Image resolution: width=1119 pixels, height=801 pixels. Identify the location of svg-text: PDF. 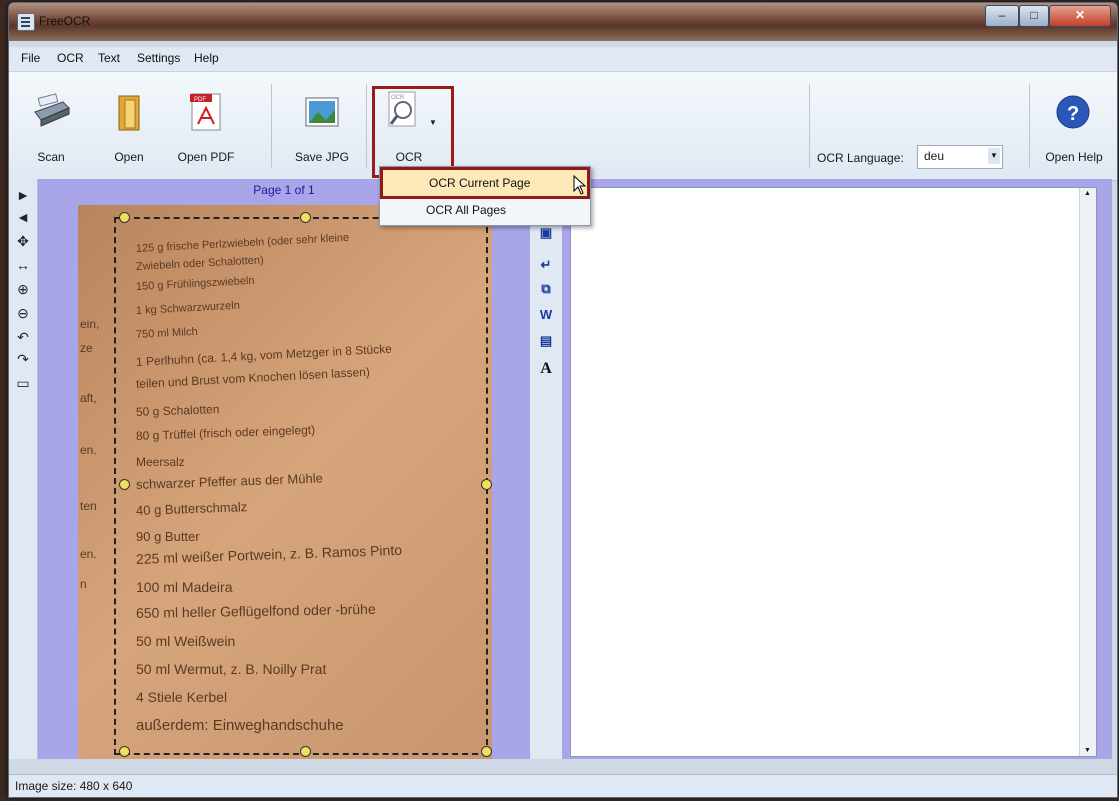
(200, 100).